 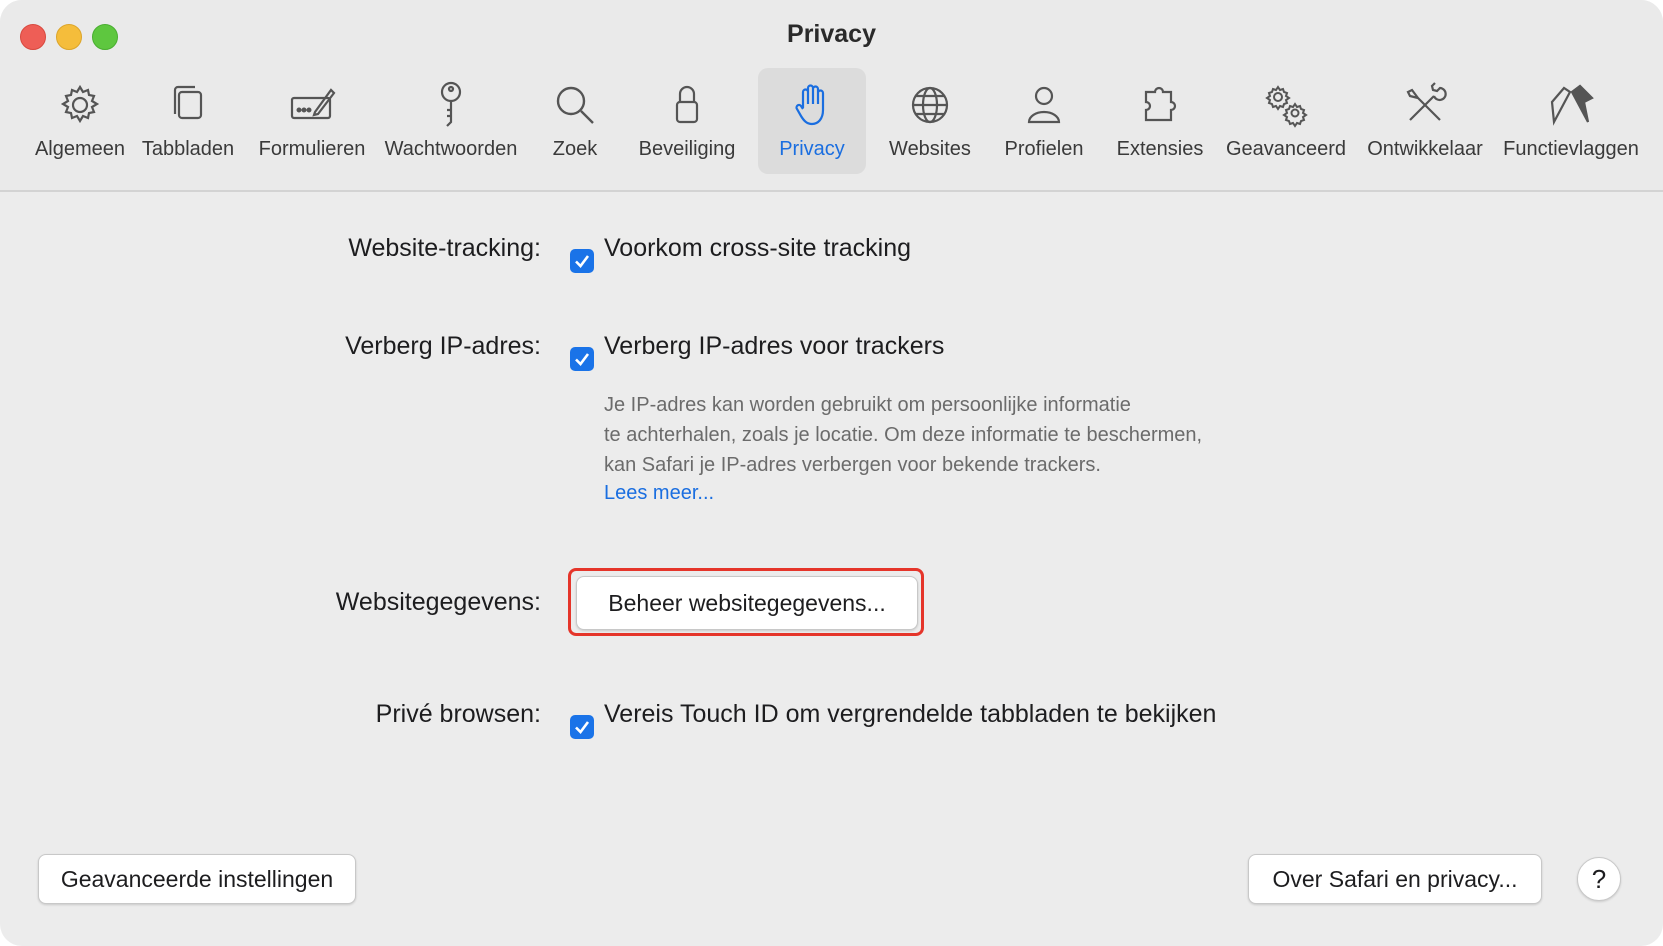 What do you see at coordinates (1160, 105) in the screenshot?
I see `puzzle-icon` at bounding box center [1160, 105].